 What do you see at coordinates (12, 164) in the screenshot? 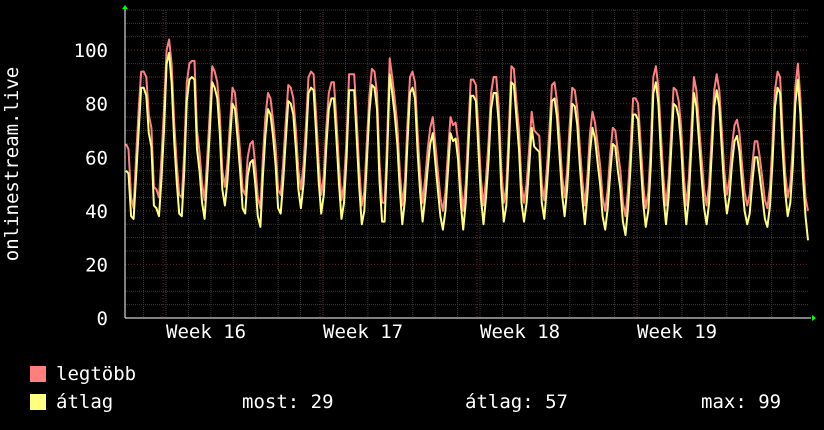
I see `y-axis-label: onlinestream.live` at bounding box center [12, 164].